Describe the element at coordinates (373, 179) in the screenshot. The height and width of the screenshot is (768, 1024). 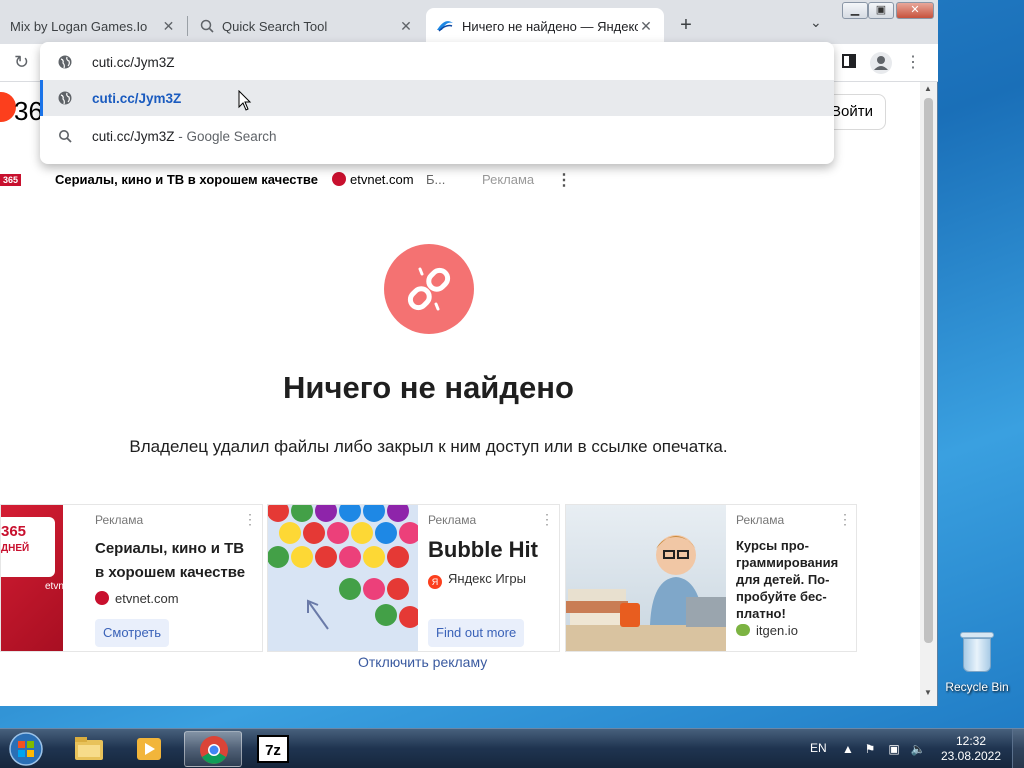
I see `ad-domain: etvnet.com` at that location.